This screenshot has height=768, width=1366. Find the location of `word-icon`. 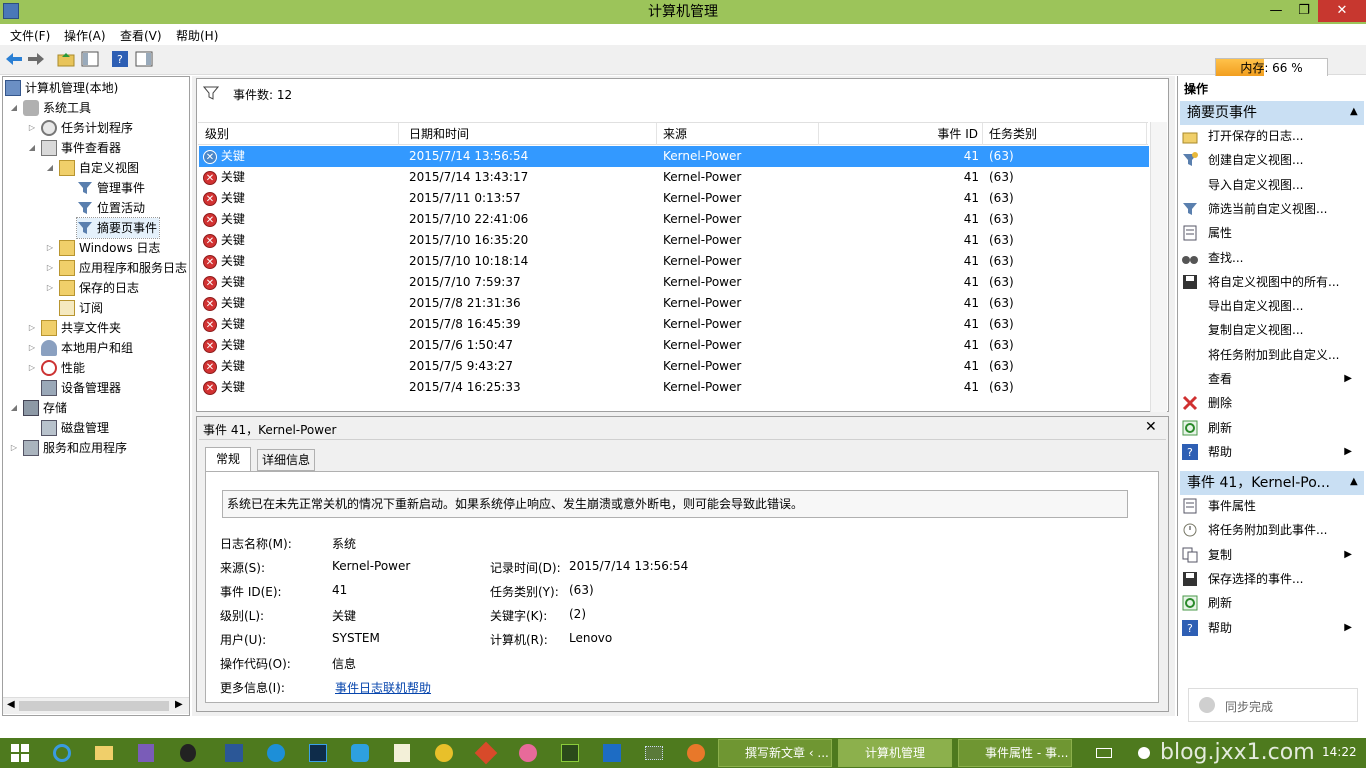

word-icon is located at coordinates (234, 753).